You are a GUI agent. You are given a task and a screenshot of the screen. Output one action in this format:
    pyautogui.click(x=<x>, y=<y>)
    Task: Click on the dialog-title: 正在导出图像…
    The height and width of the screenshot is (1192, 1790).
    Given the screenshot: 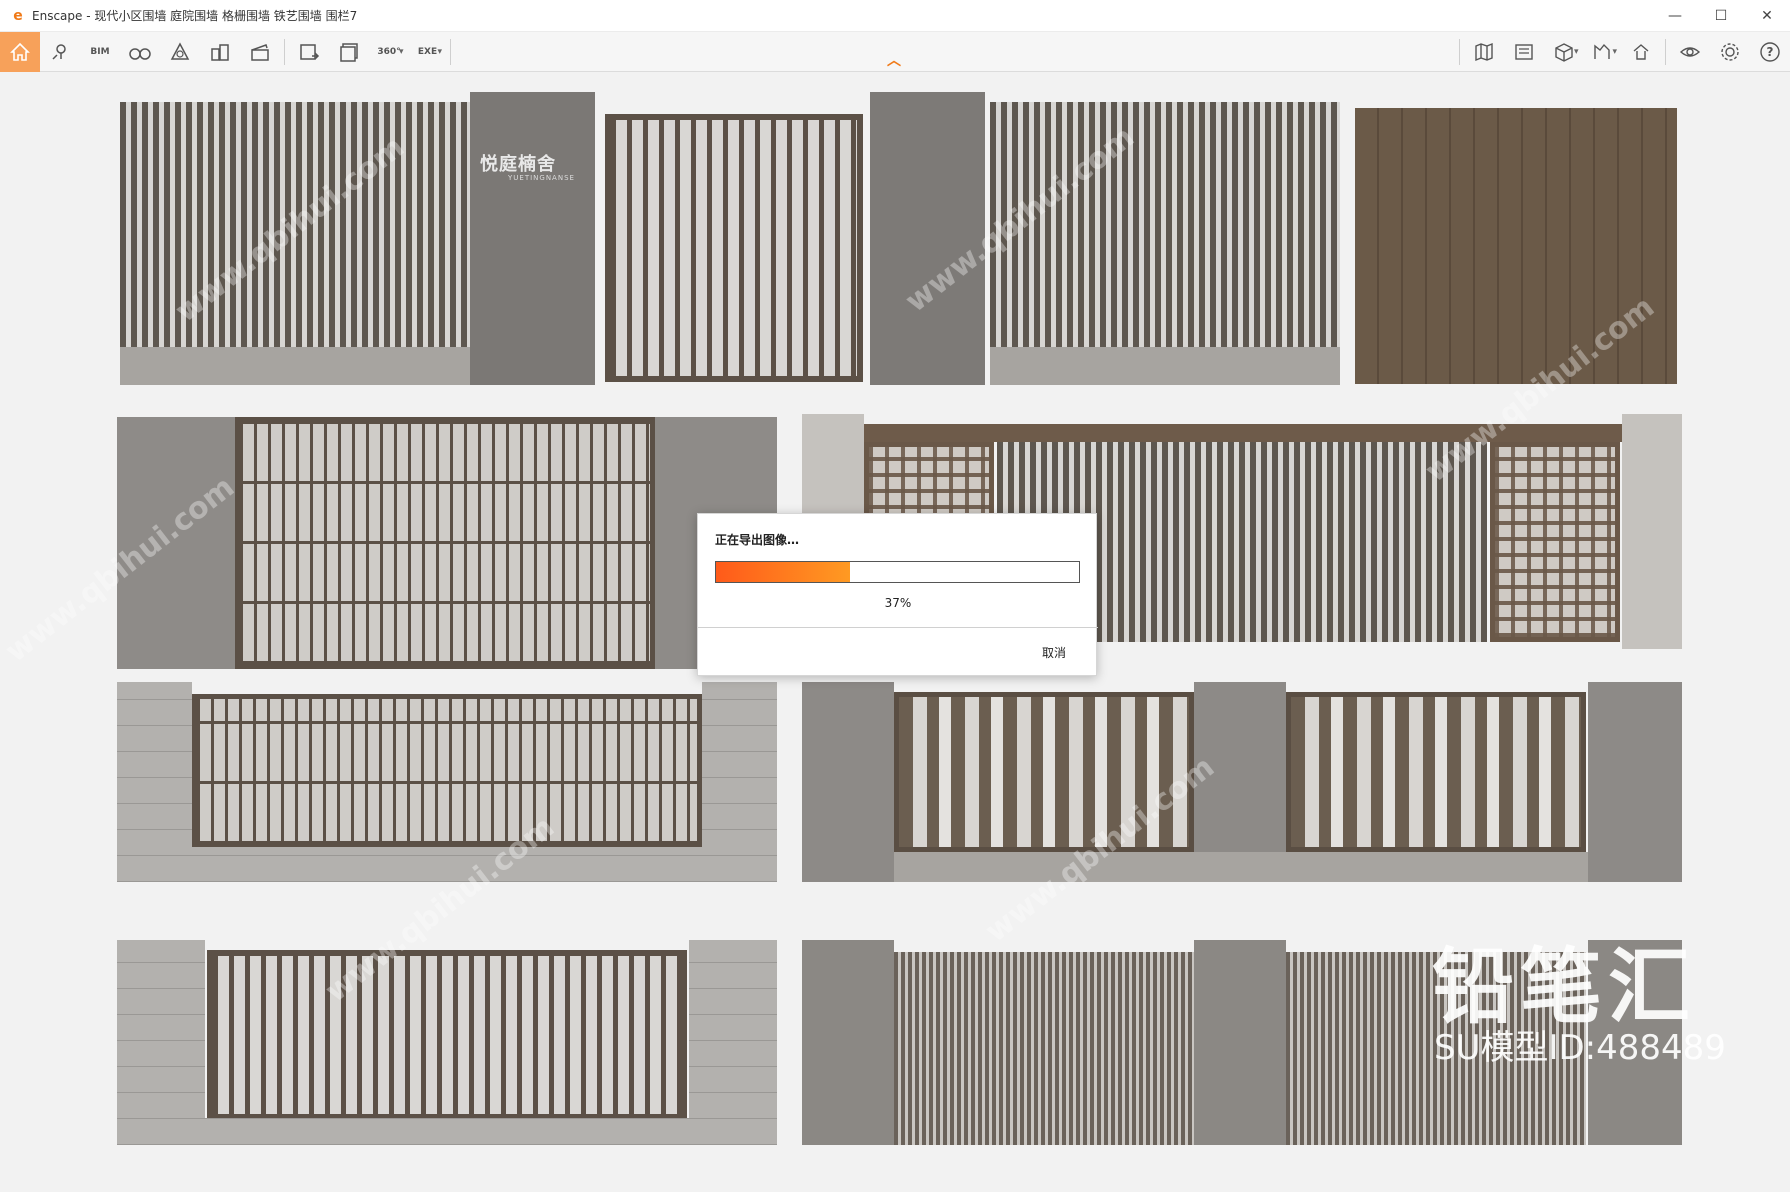 What is the action you would take?
    pyautogui.click(x=757, y=540)
    